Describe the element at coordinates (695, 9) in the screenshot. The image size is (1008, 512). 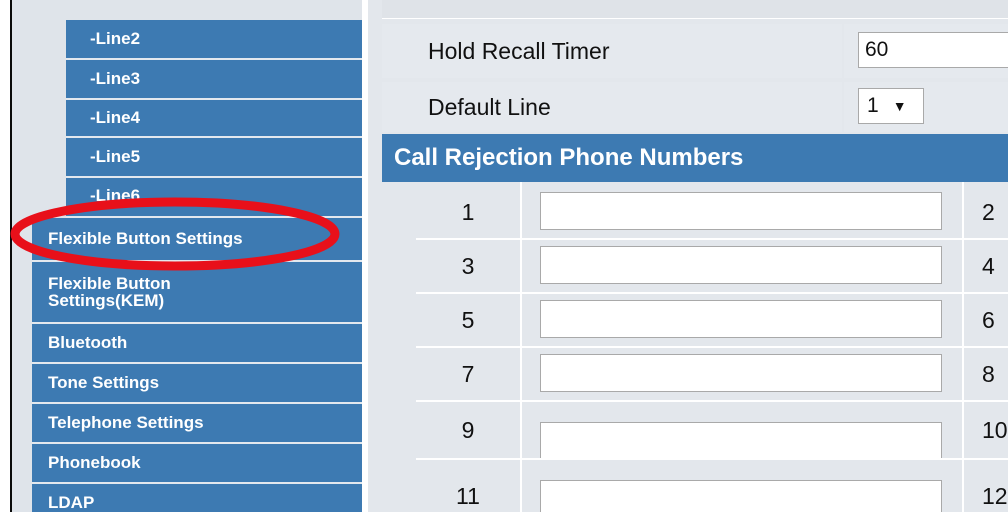
I see `settings-row-partial` at that location.